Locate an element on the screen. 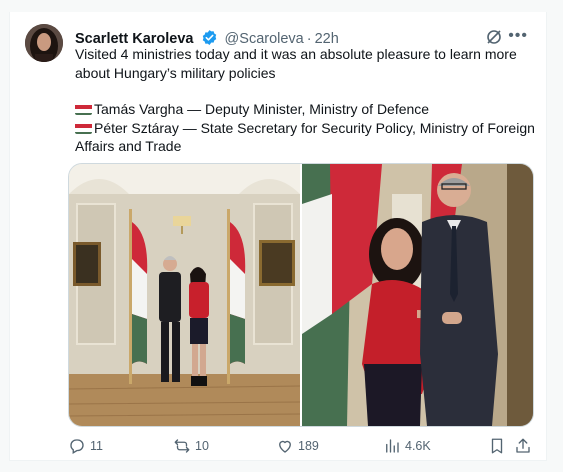 The image size is (563, 472). views-count: 4.6K is located at coordinates (418, 446).